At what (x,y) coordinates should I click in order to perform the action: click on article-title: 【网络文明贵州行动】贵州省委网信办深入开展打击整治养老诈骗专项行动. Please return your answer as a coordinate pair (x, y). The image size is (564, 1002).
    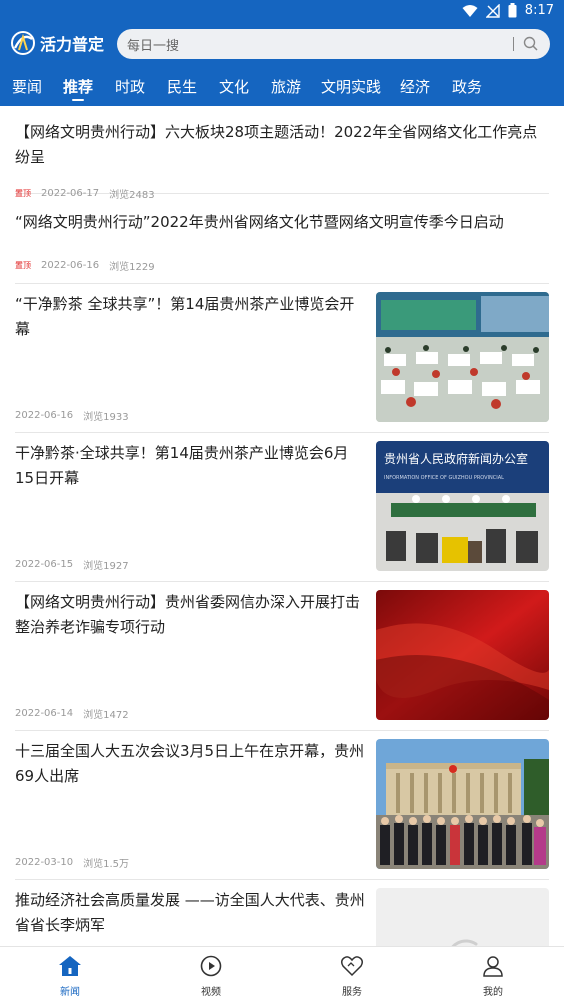
    Looking at the image, I should click on (191, 615).